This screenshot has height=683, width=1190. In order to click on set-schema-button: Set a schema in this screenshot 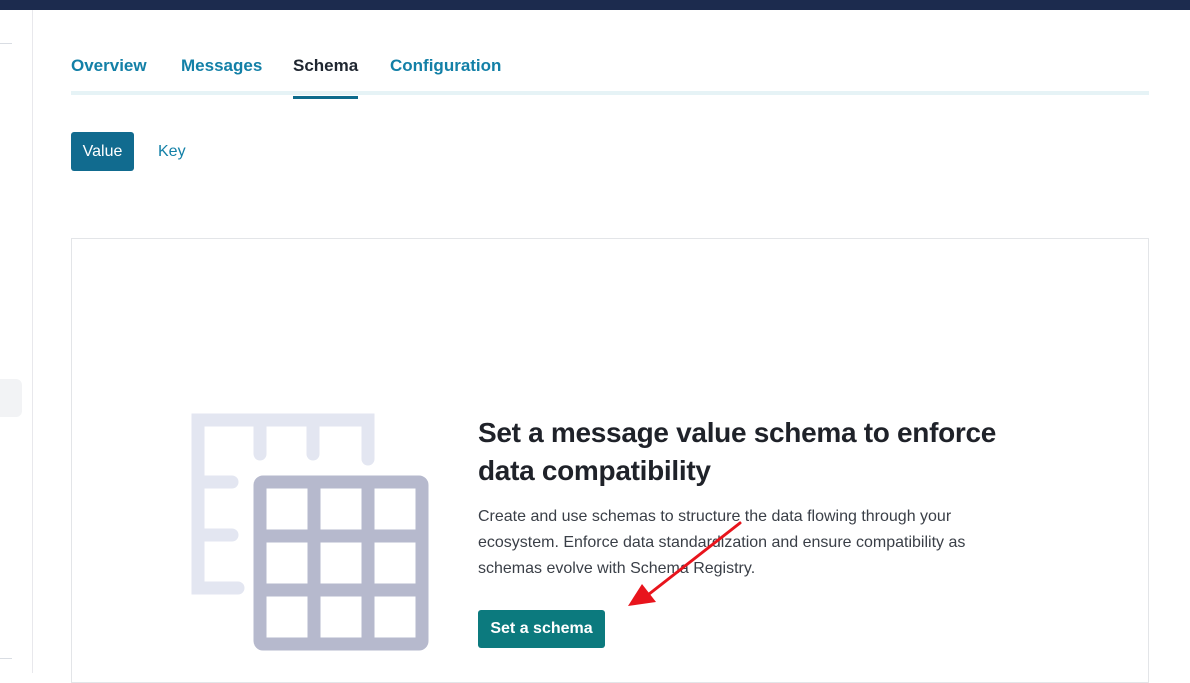, I will do `click(541, 629)`.